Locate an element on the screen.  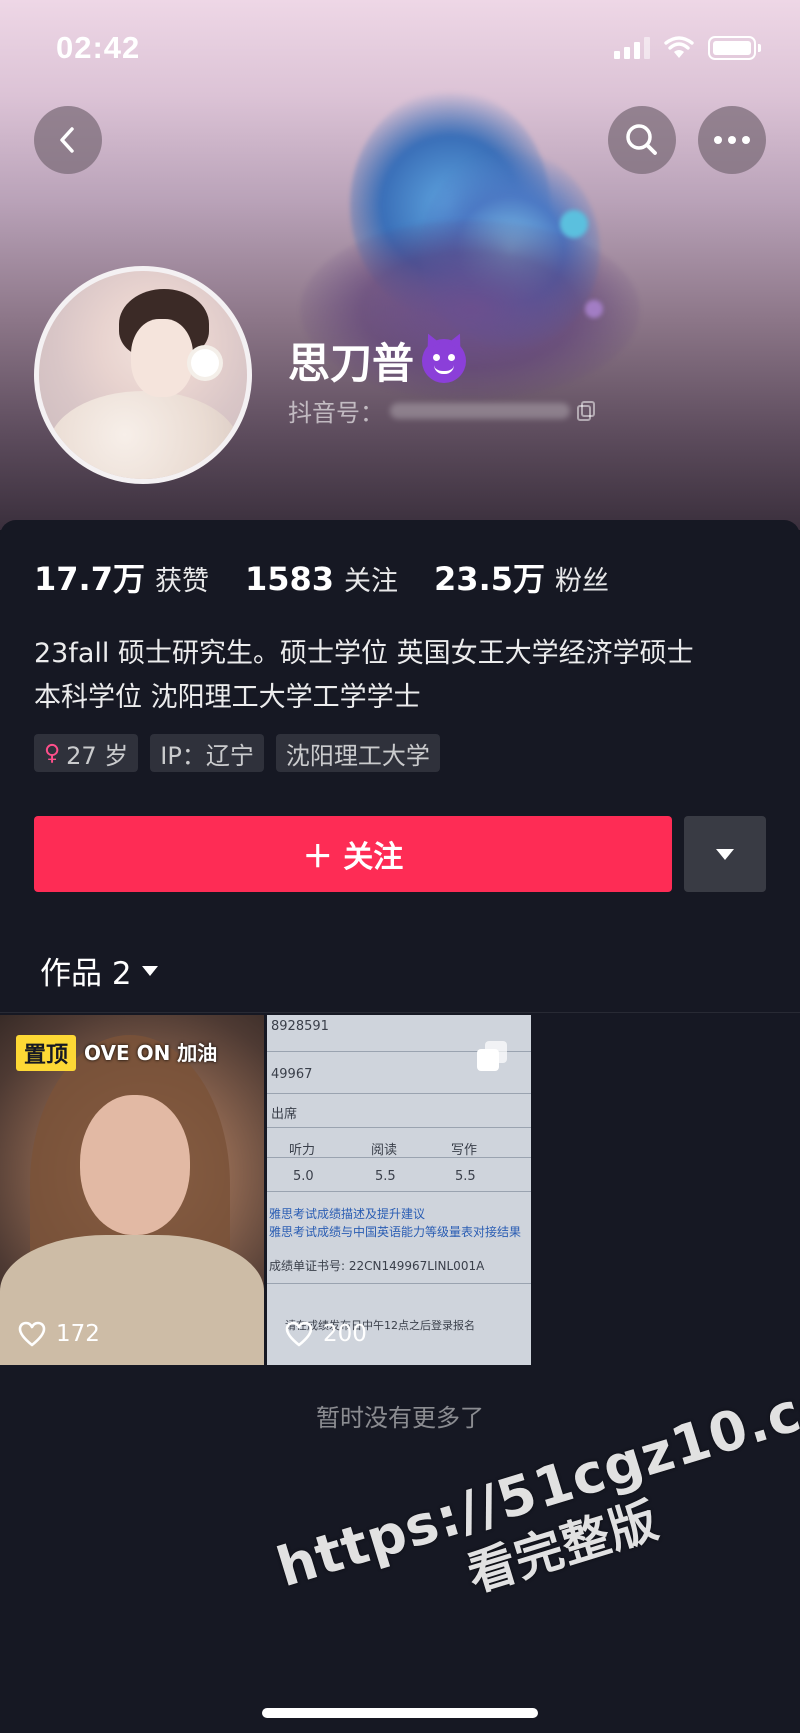
douyin-id: 抖音号： is located at coordinates (443, 410).